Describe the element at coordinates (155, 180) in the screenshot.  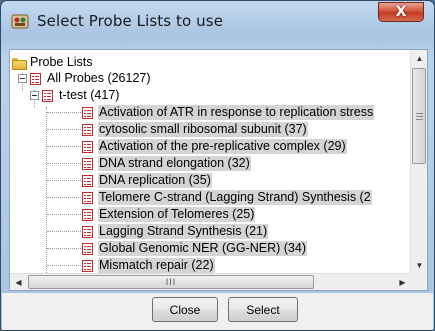
I see `tree-item-label: DNA replication (35)` at that location.